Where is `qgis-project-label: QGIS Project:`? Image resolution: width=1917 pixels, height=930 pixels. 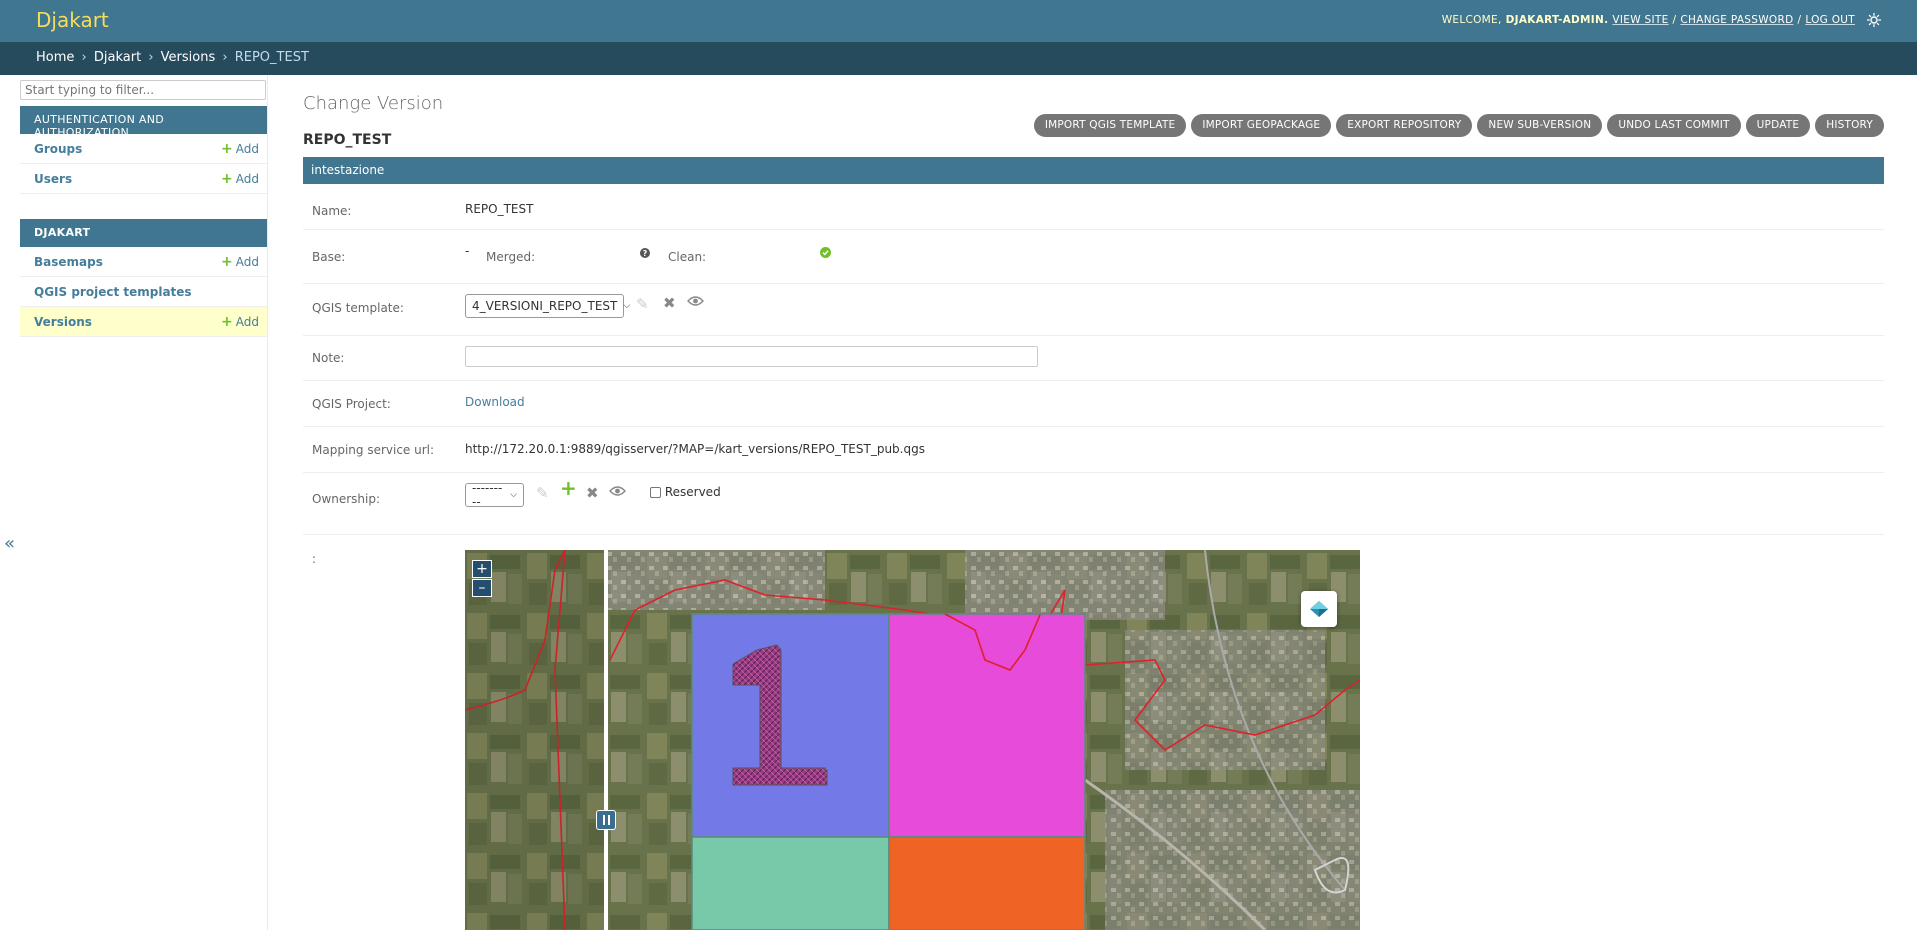 qgis-project-label: QGIS Project: is located at coordinates (351, 404).